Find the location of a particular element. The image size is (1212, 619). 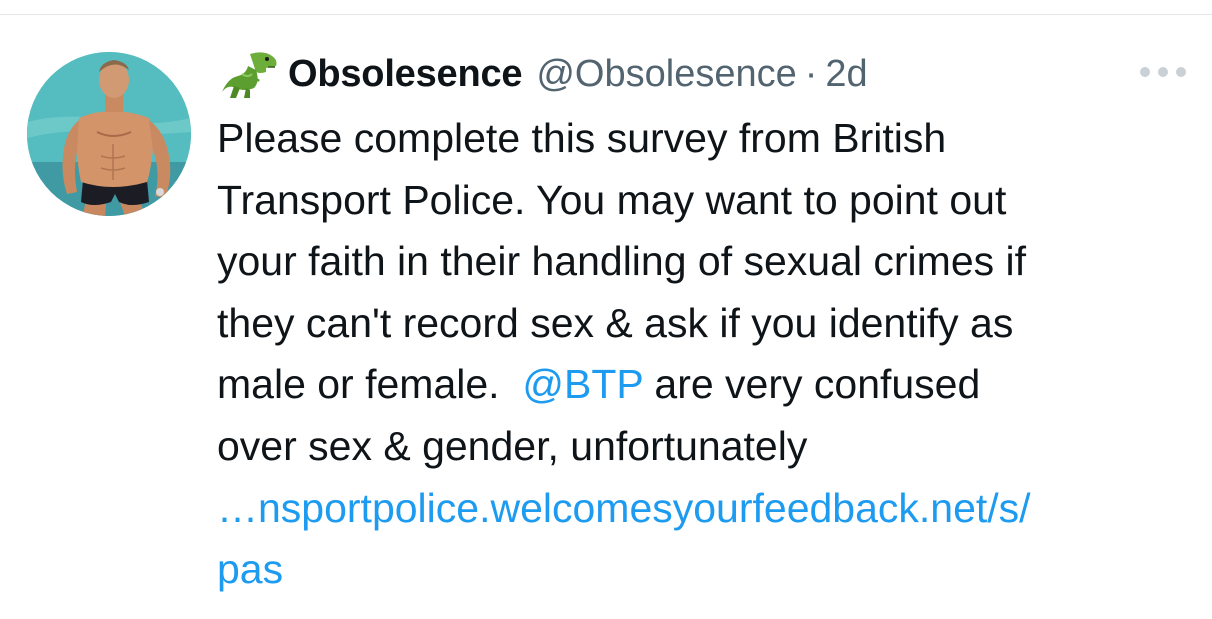

t-rex-icon is located at coordinates (251, 74).